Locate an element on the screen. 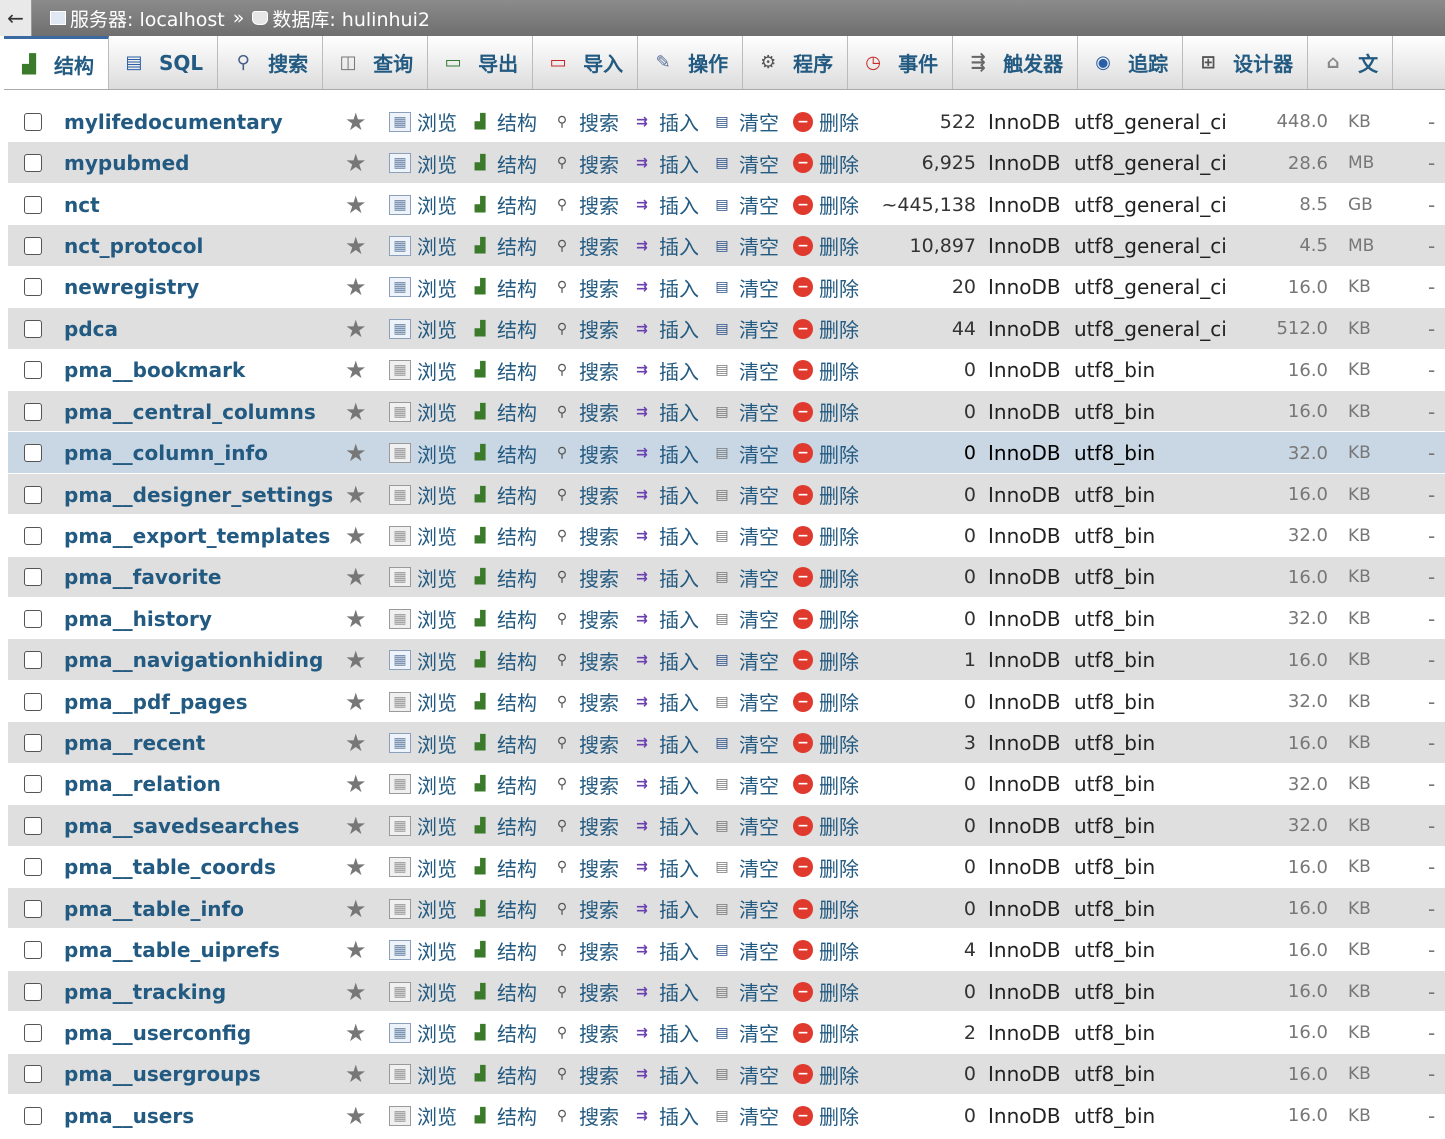 The width and height of the screenshot is (1445, 1139). table-name-link: nct_protocol is located at coordinates (133, 246).